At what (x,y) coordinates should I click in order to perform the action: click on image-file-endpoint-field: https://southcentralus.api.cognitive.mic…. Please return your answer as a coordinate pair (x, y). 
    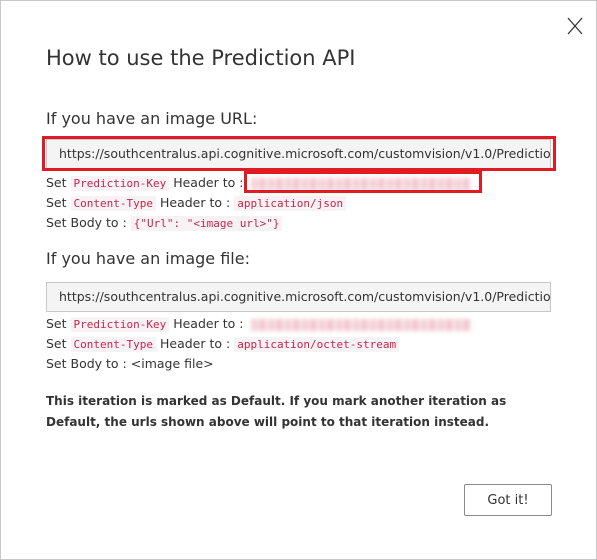
    Looking at the image, I should click on (298, 297).